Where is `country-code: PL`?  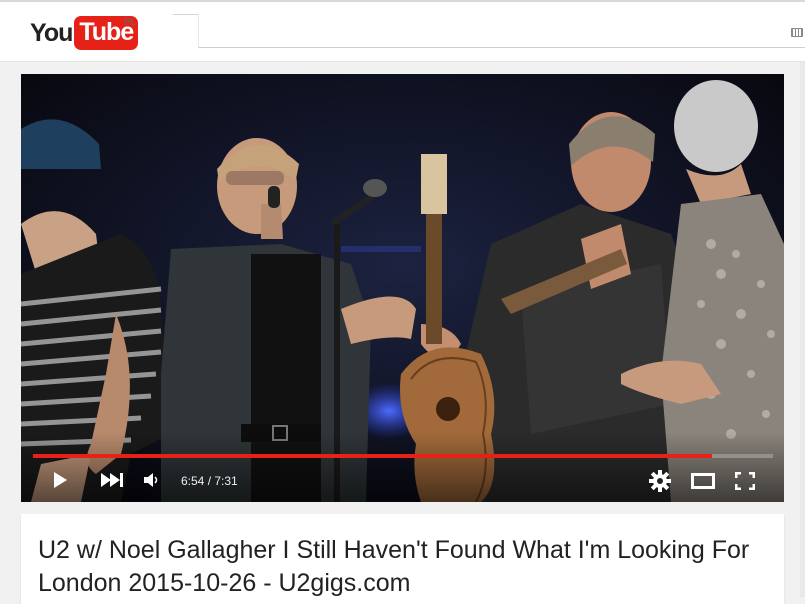
country-code: PL is located at coordinates (130, 22).